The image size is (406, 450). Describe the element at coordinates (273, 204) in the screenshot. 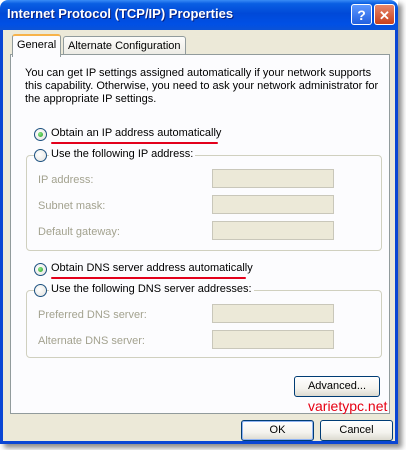

I see `subnet-mask-input` at that location.